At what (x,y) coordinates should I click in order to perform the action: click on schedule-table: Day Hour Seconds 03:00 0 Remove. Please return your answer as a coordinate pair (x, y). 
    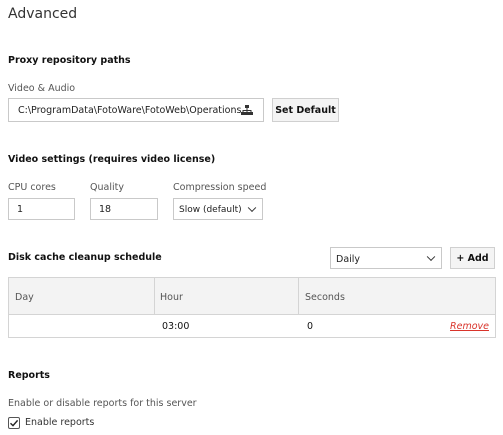
    Looking at the image, I should click on (252, 307).